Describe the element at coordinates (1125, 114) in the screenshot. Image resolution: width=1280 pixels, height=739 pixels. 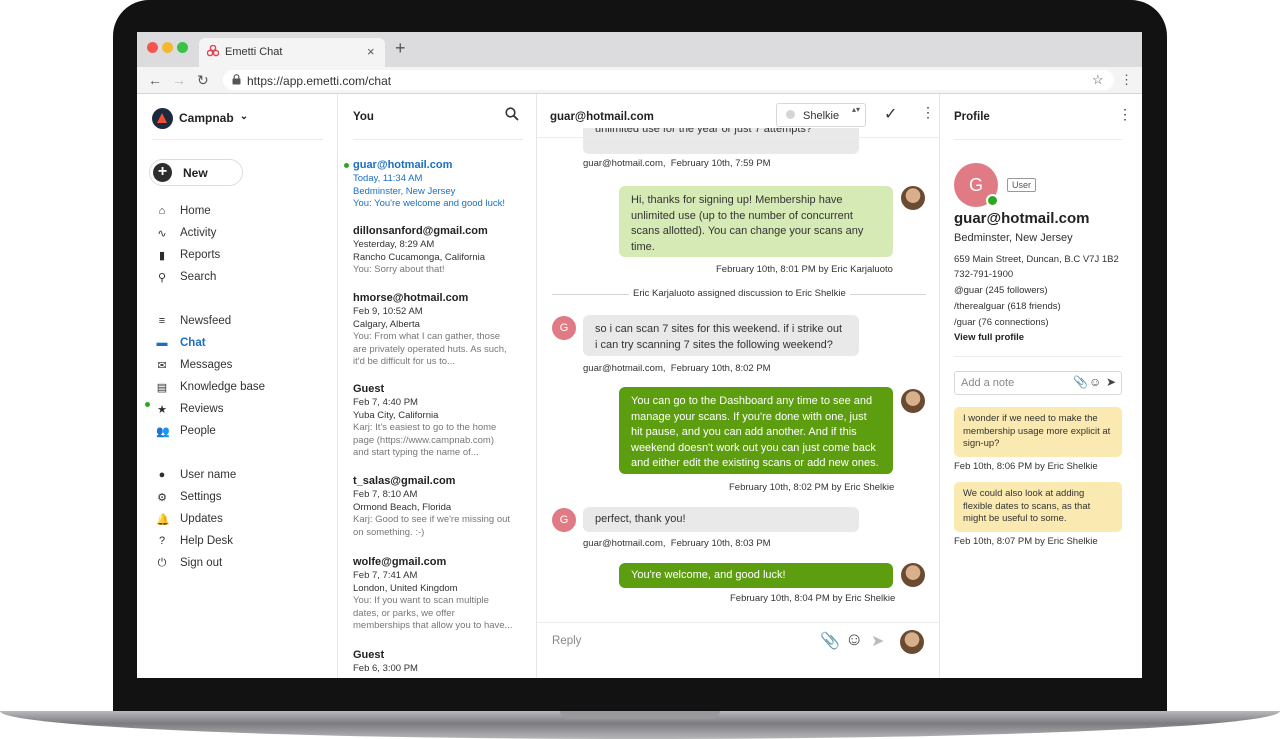
I see `profile-menu-icon: ⋮` at that location.